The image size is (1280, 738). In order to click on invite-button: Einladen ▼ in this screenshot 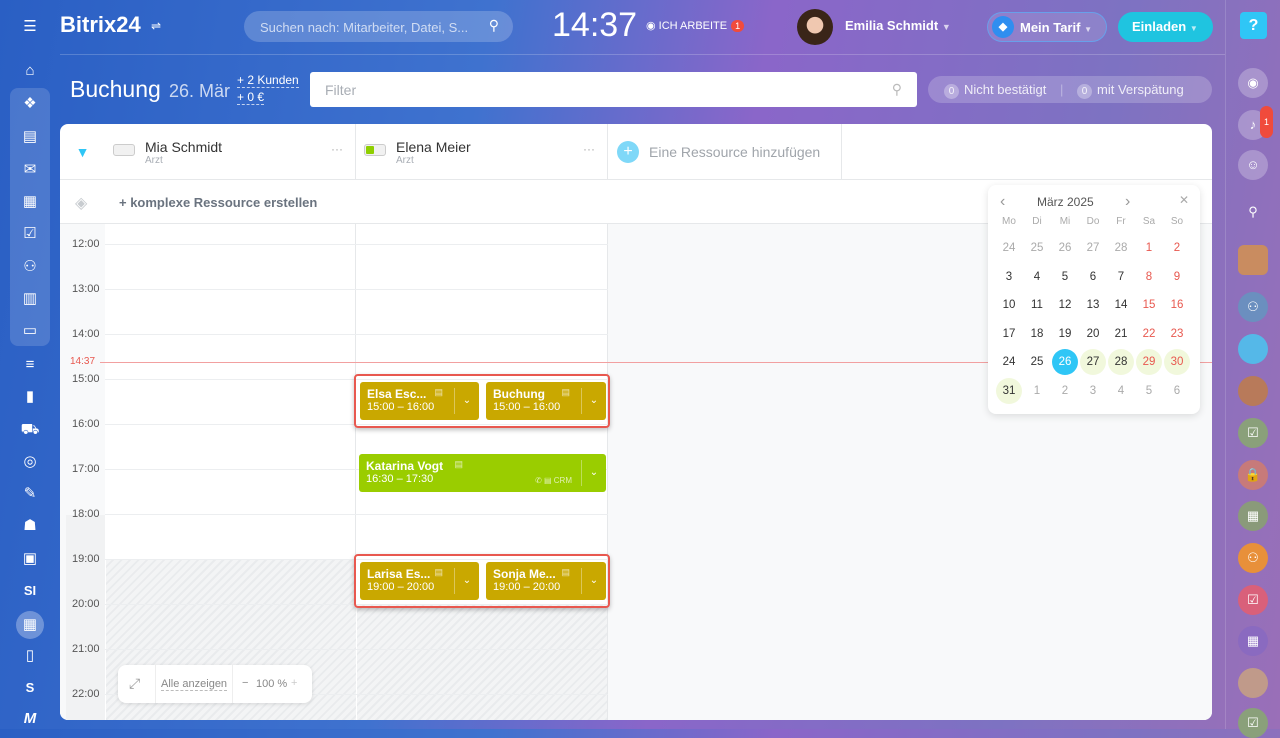, I will do `click(1165, 27)`.